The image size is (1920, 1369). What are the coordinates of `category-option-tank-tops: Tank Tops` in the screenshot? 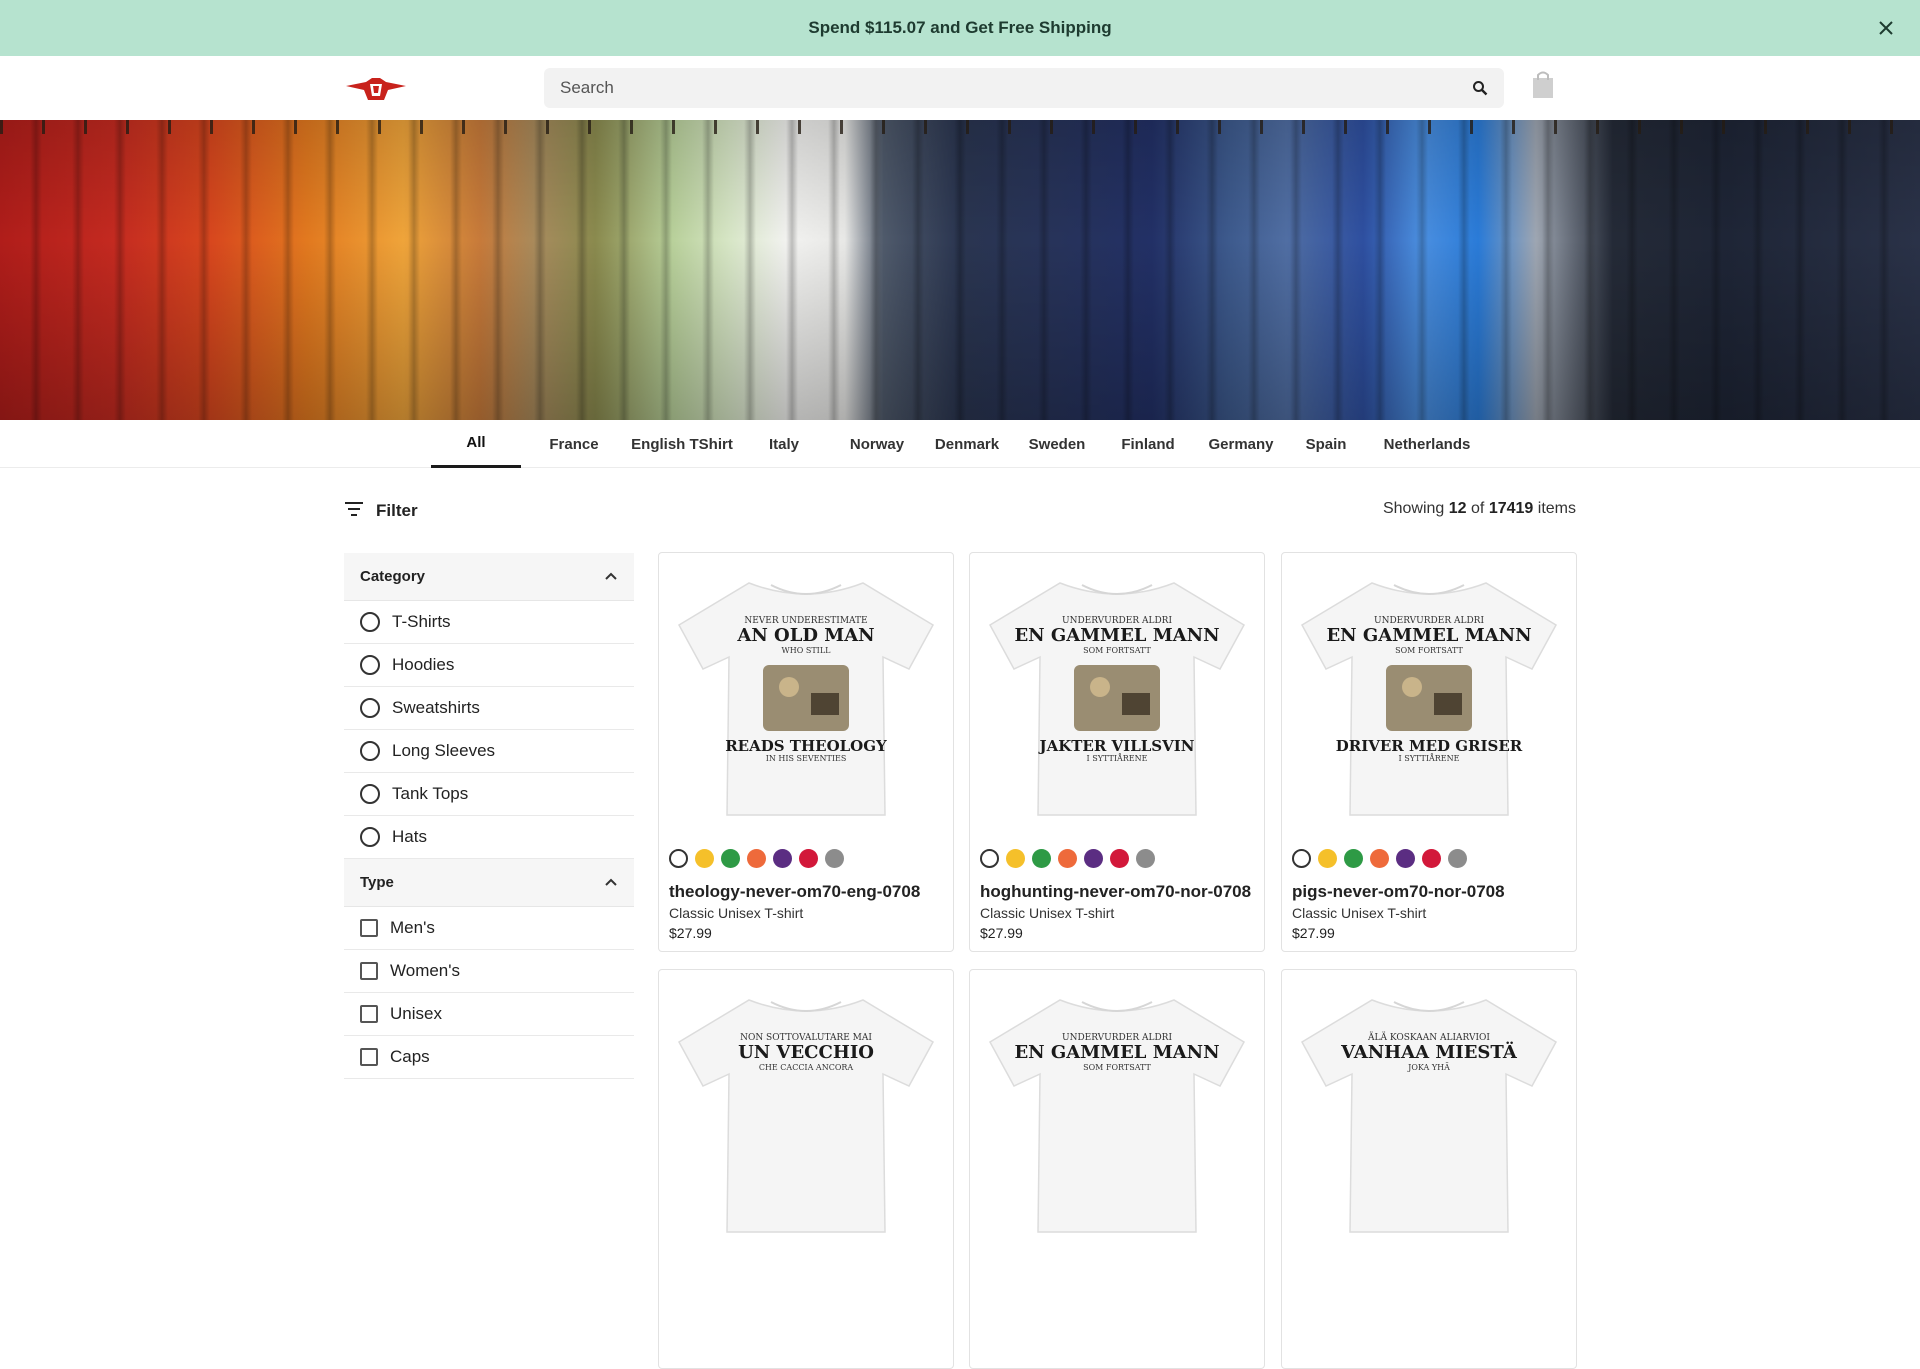 It's located at (489, 794).